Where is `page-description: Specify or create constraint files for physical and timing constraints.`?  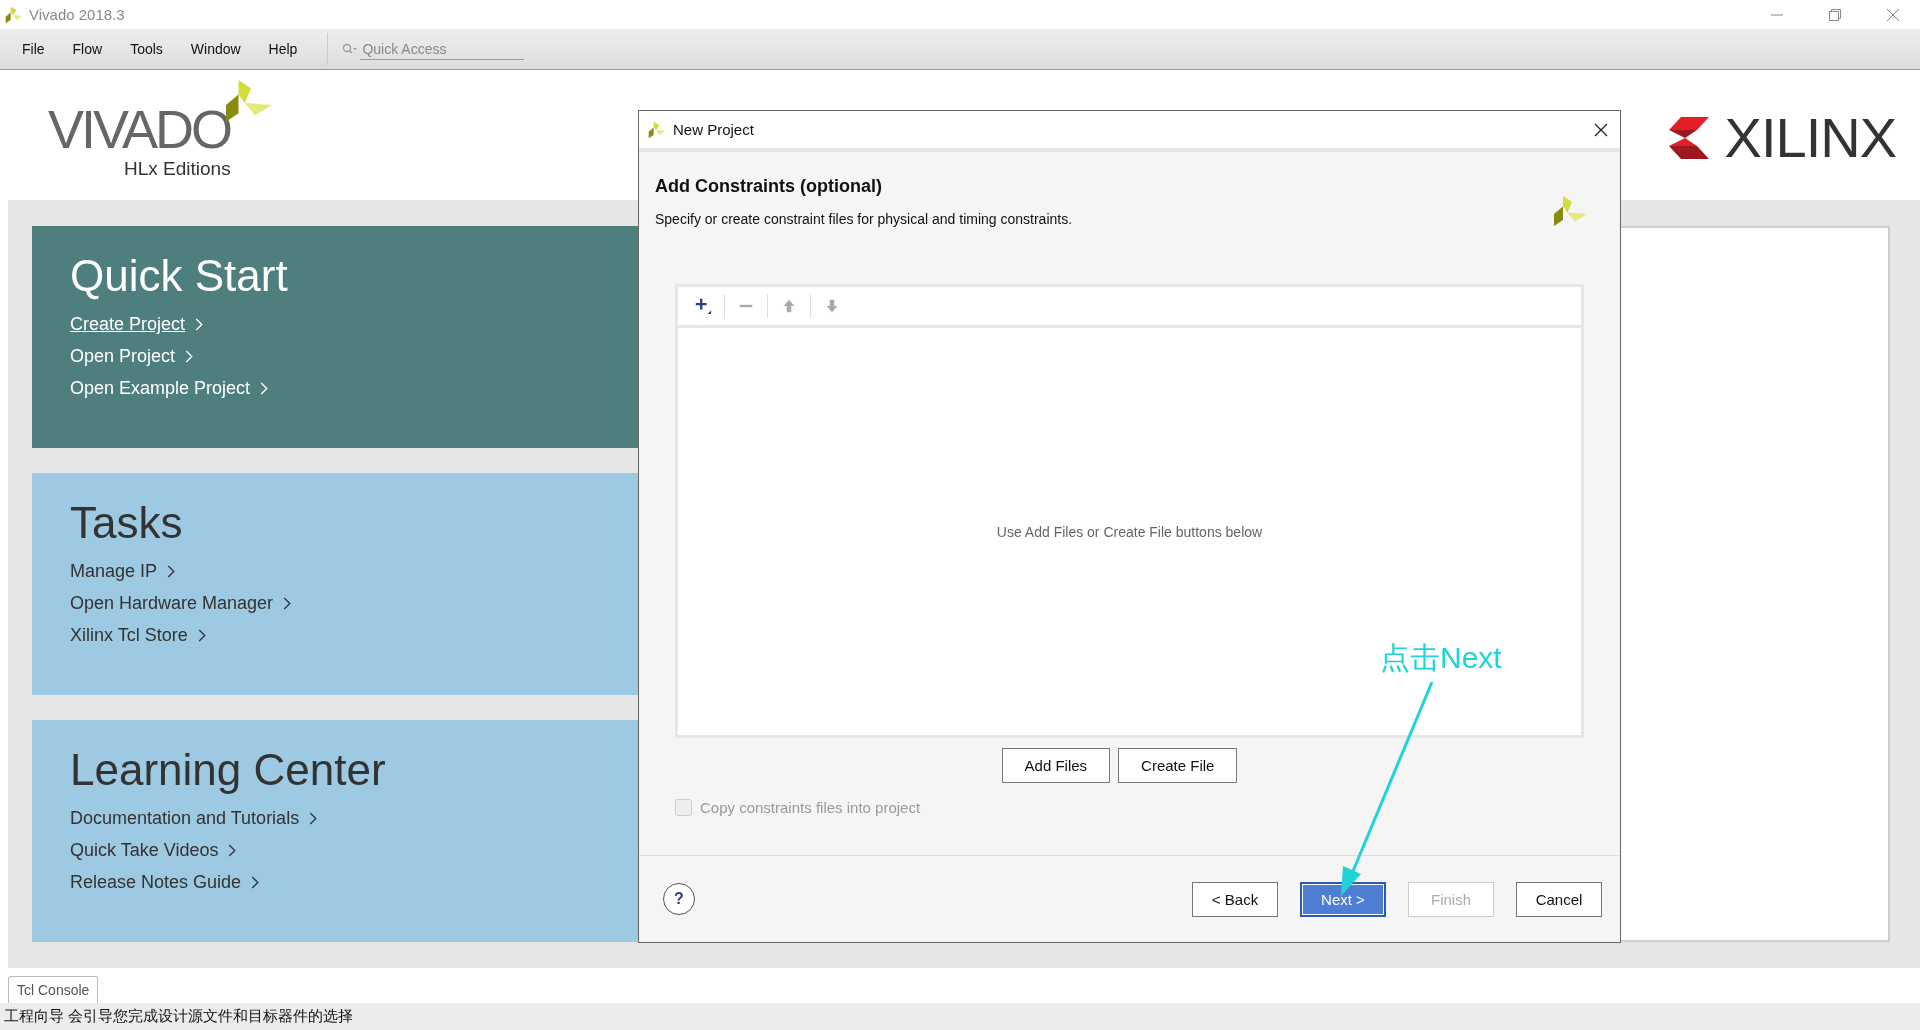
page-description: Specify or create constraint files for physical and timing constraints. is located at coordinates (864, 219).